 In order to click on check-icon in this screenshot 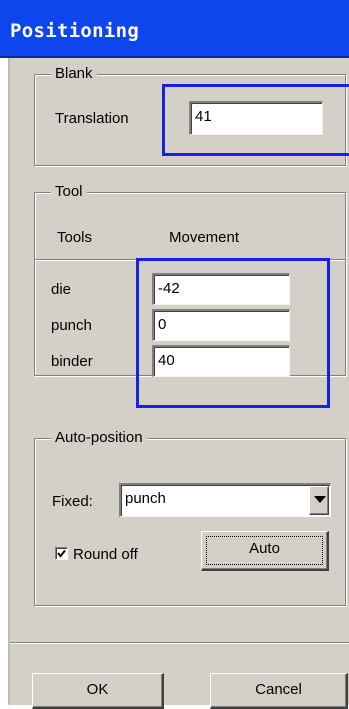, I will do `click(61, 553)`.